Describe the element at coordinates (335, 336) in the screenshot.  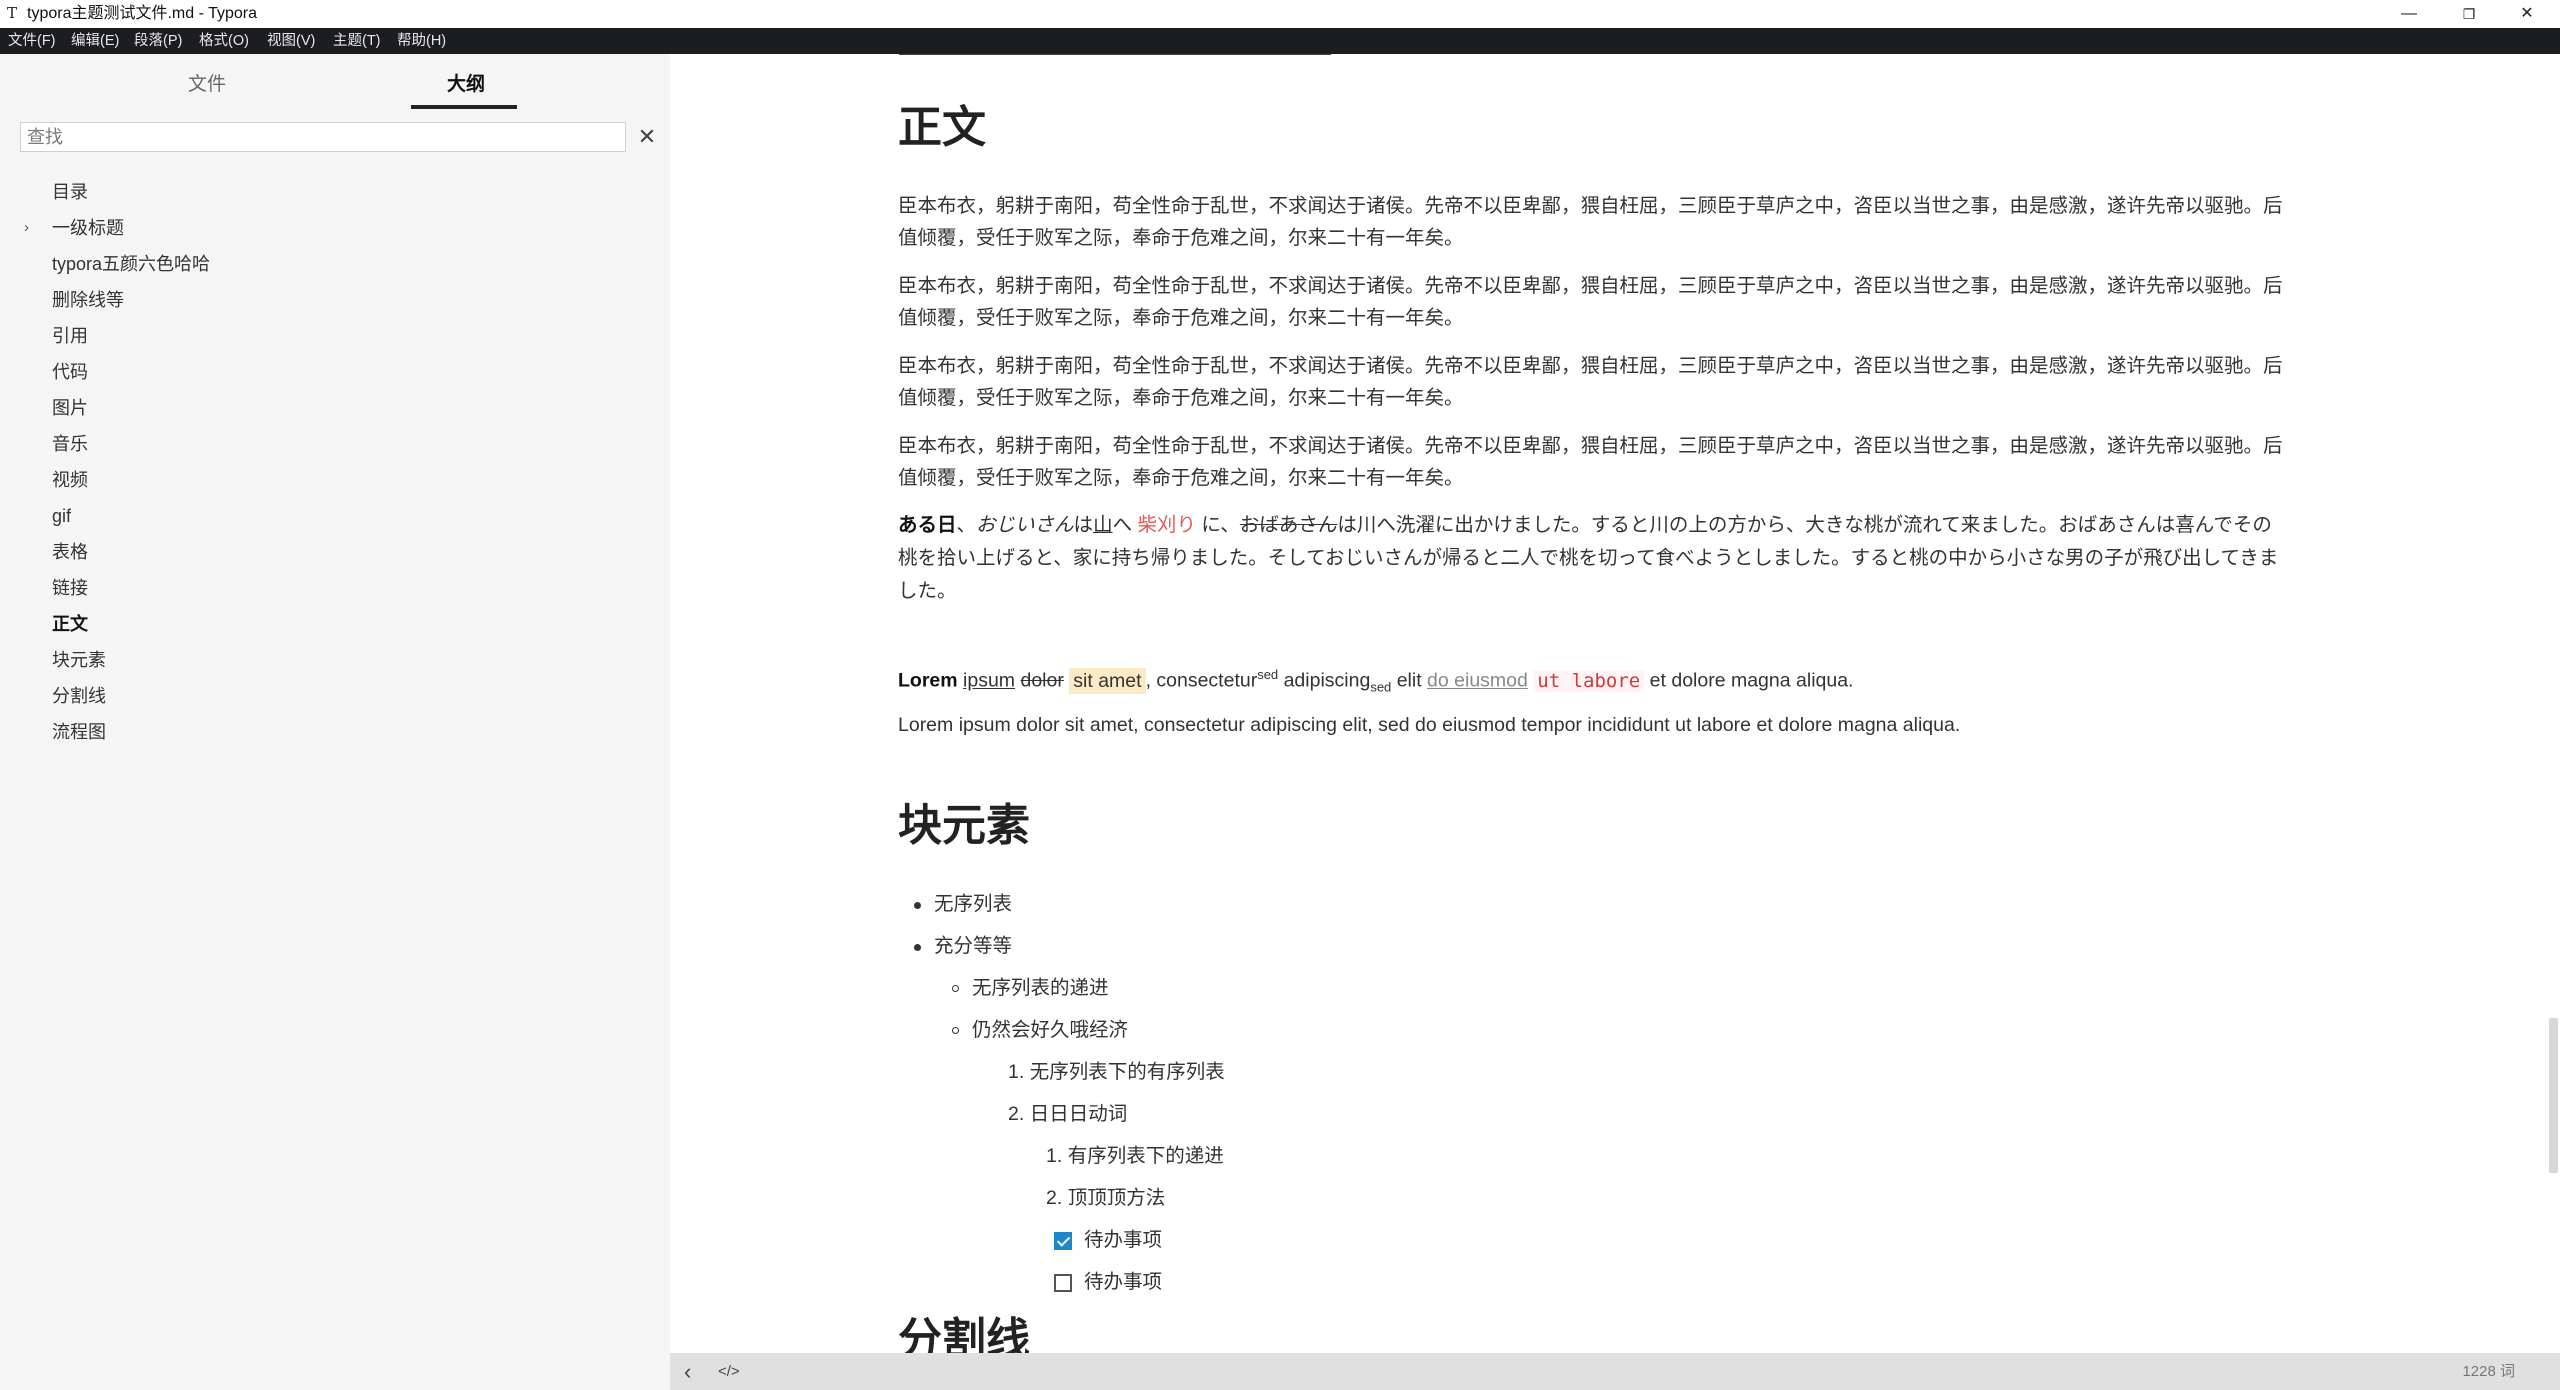
I see `outline-item-quote: 引用` at that location.